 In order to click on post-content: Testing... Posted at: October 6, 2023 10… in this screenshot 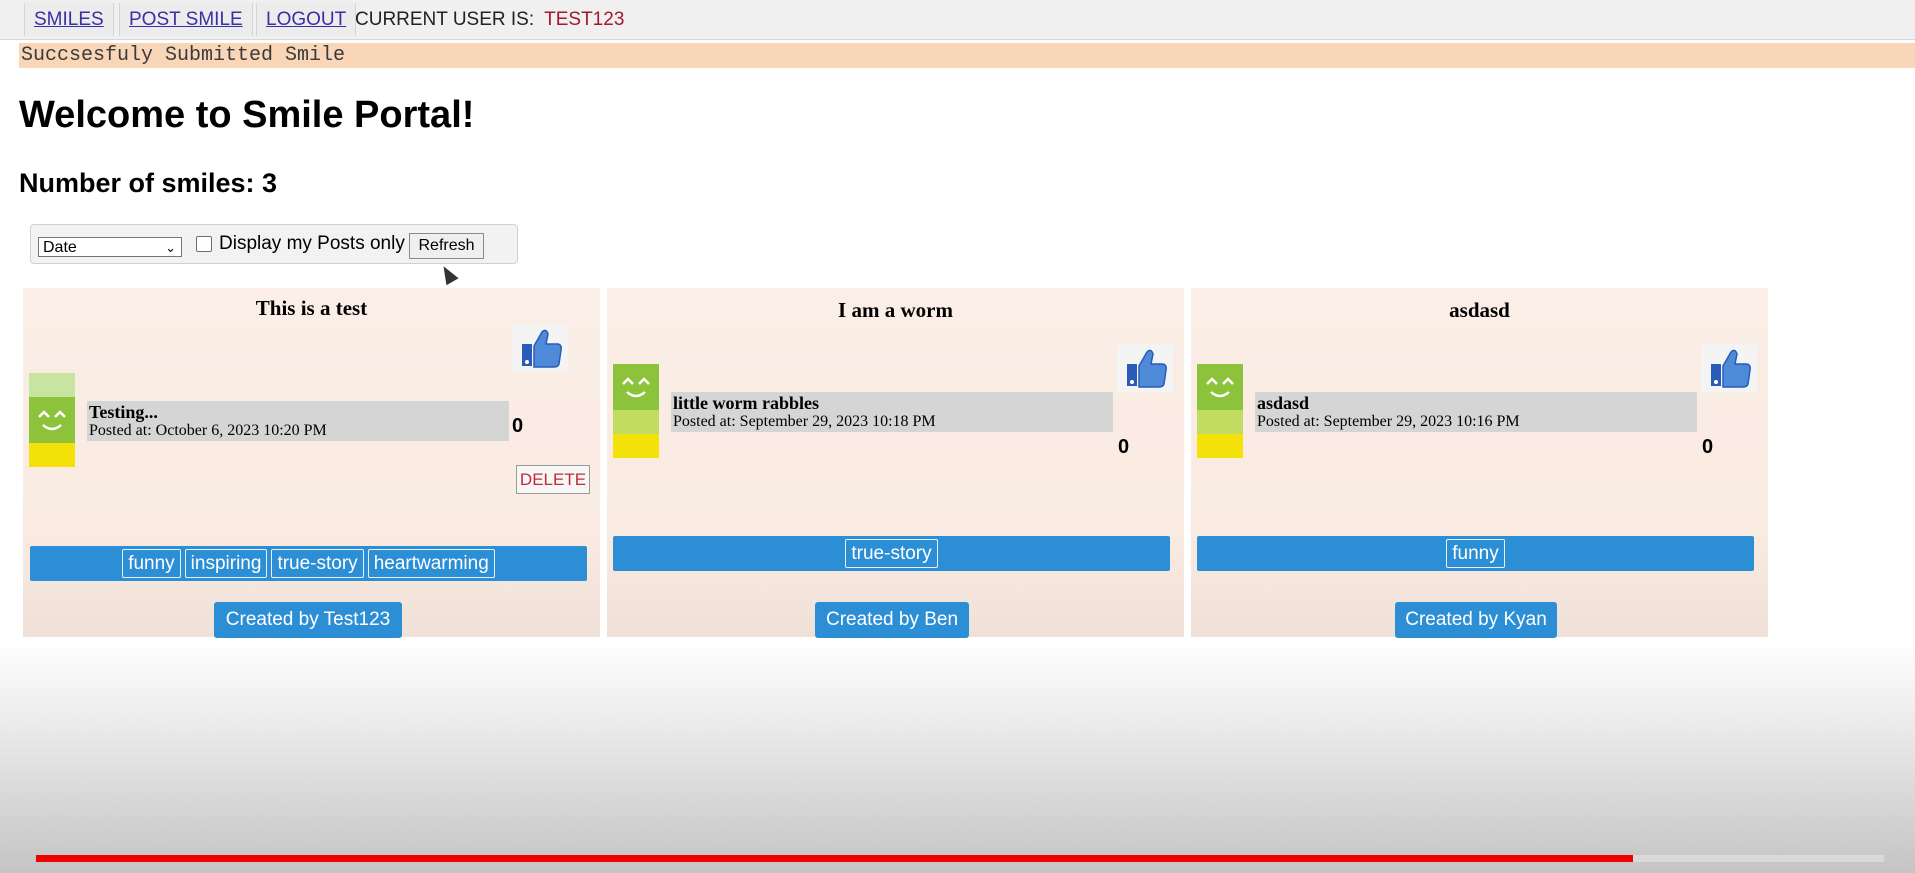, I will do `click(298, 421)`.